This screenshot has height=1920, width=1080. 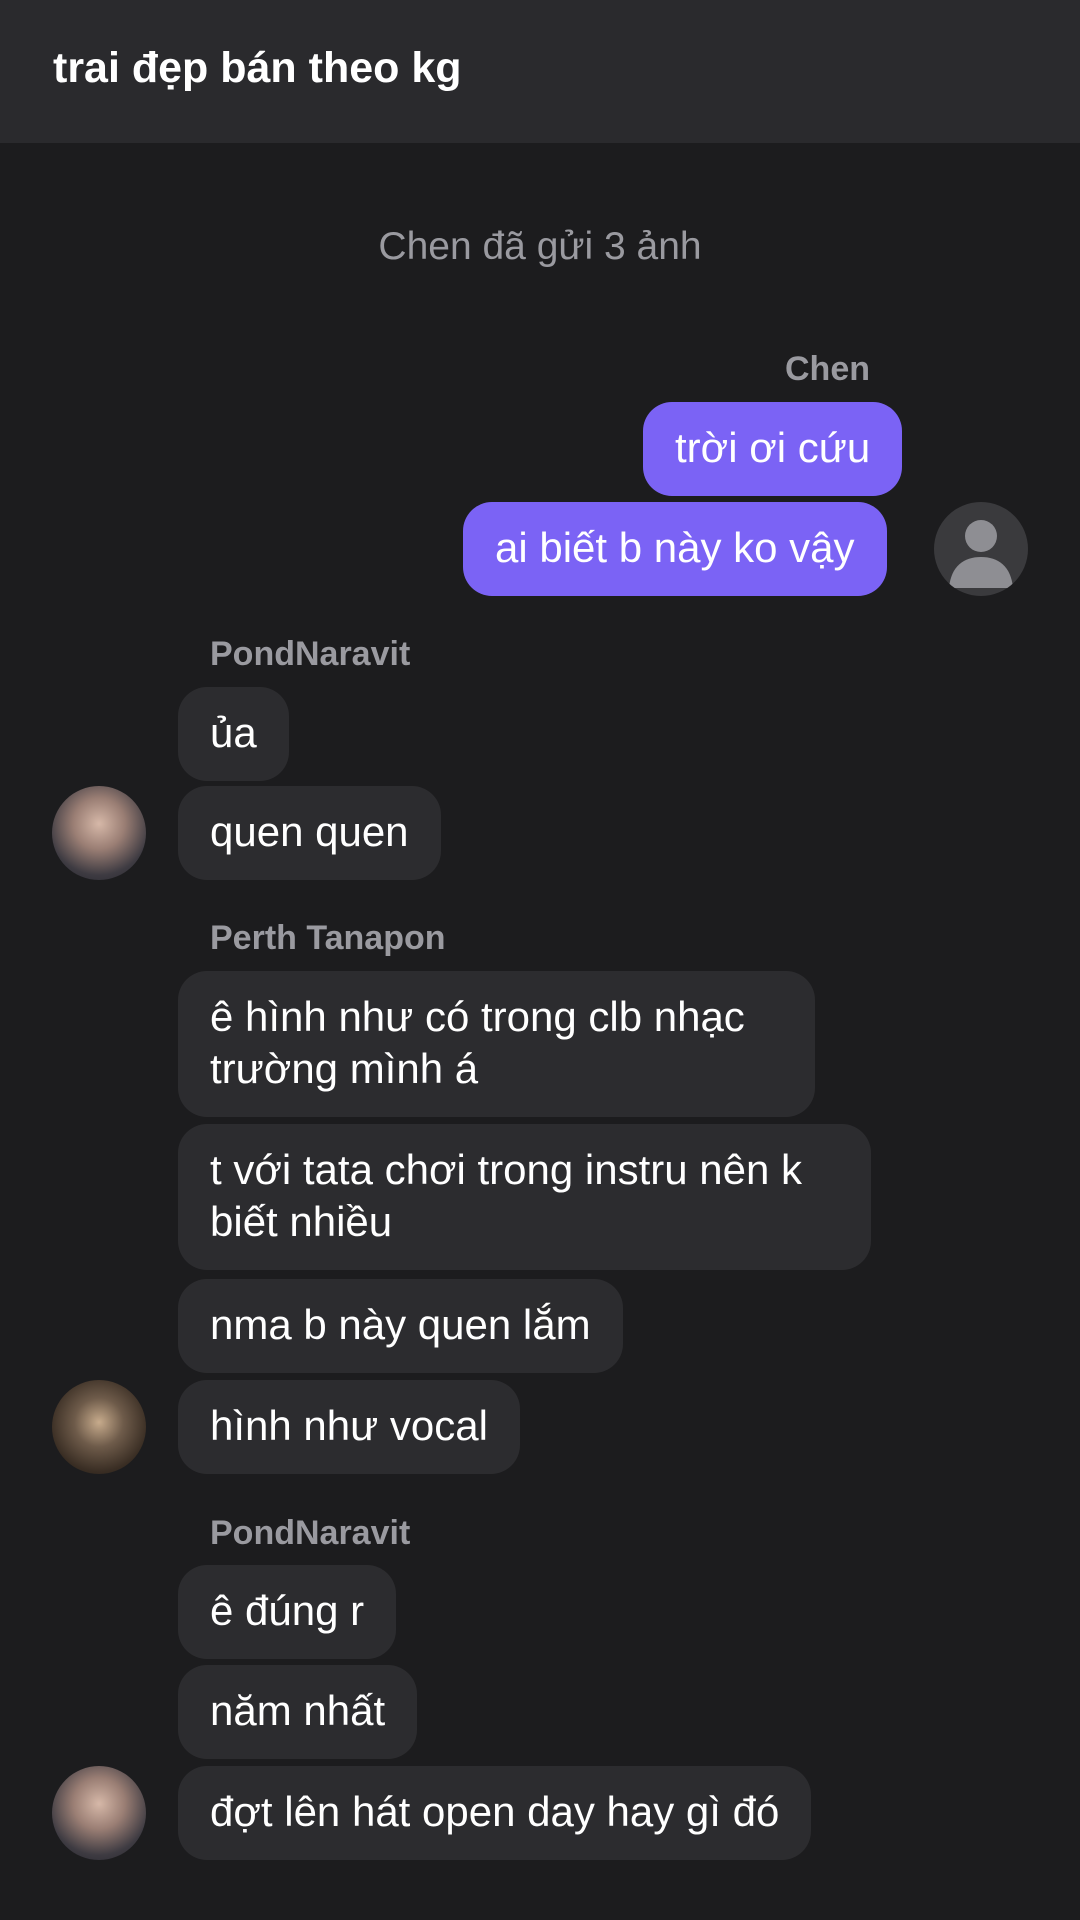 I want to click on message-bubble-incoming: năm nhất, so click(x=298, y=1712).